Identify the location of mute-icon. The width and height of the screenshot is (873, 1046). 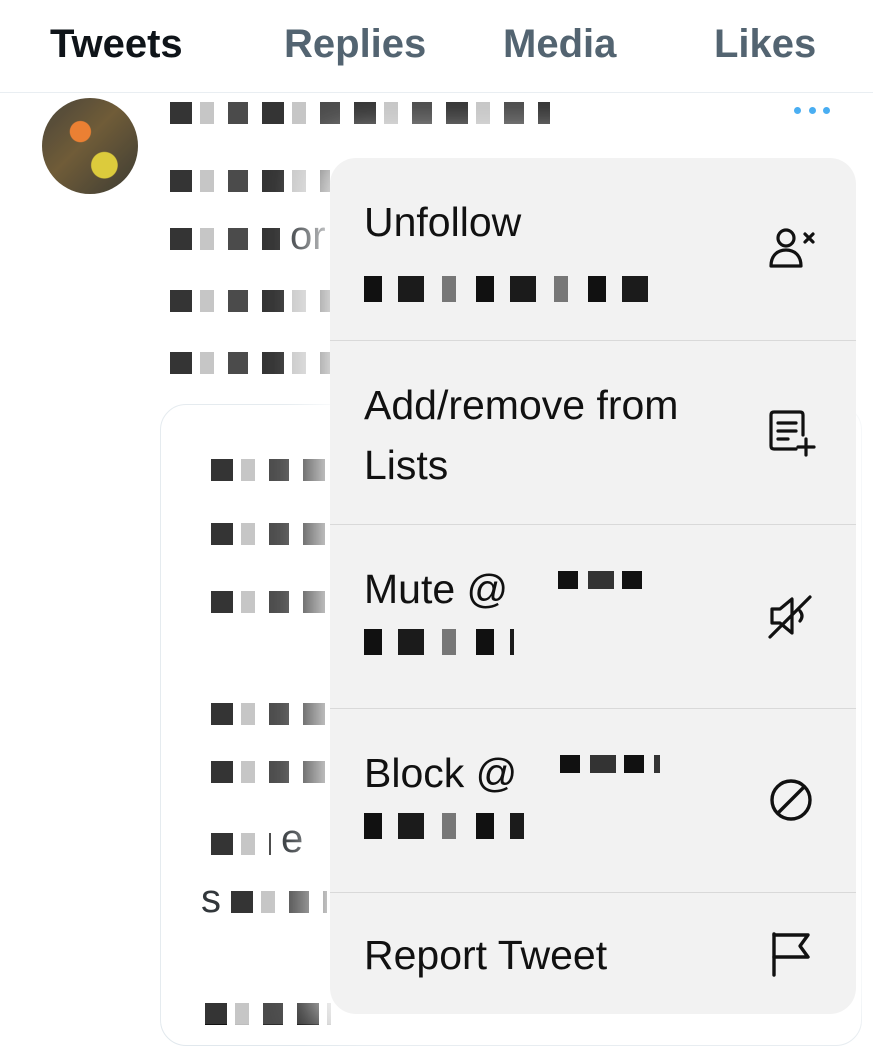
(791, 616).